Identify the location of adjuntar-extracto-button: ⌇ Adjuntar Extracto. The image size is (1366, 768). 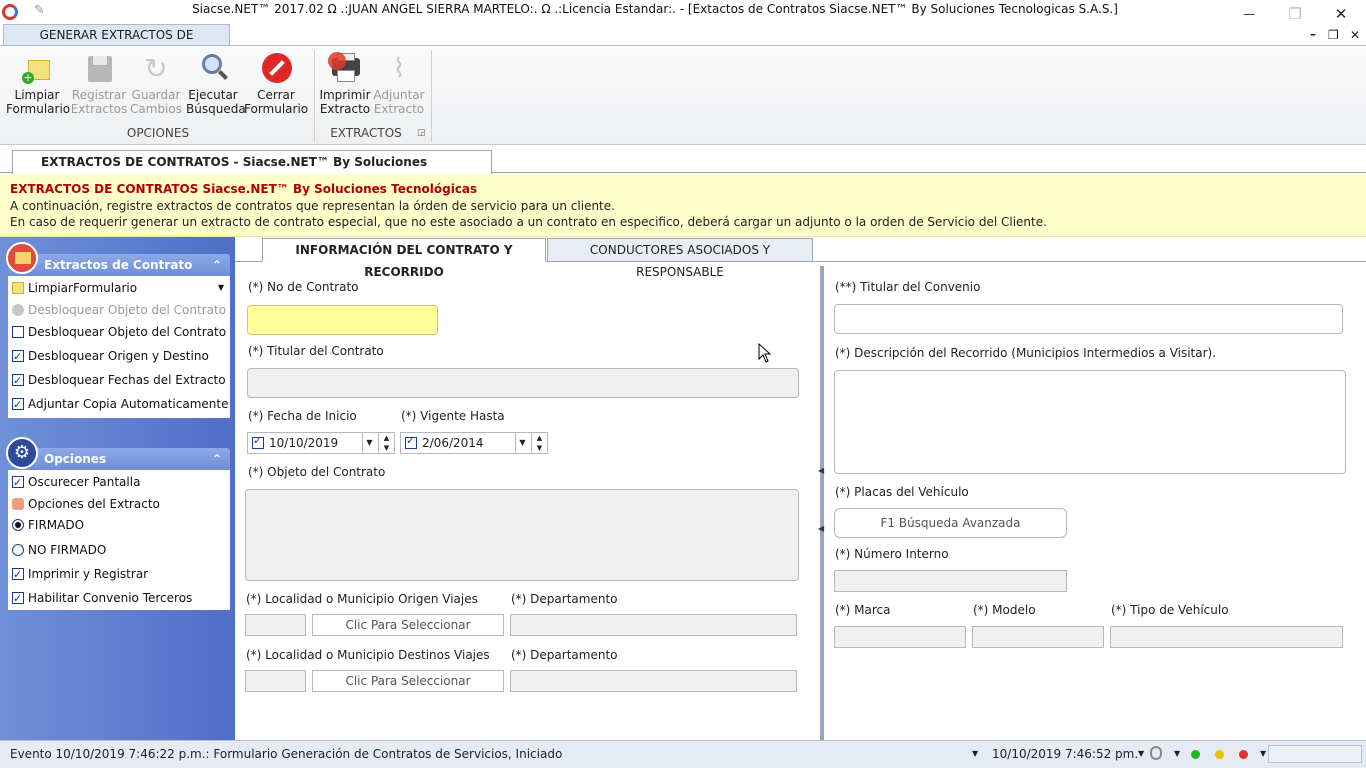
(399, 84).